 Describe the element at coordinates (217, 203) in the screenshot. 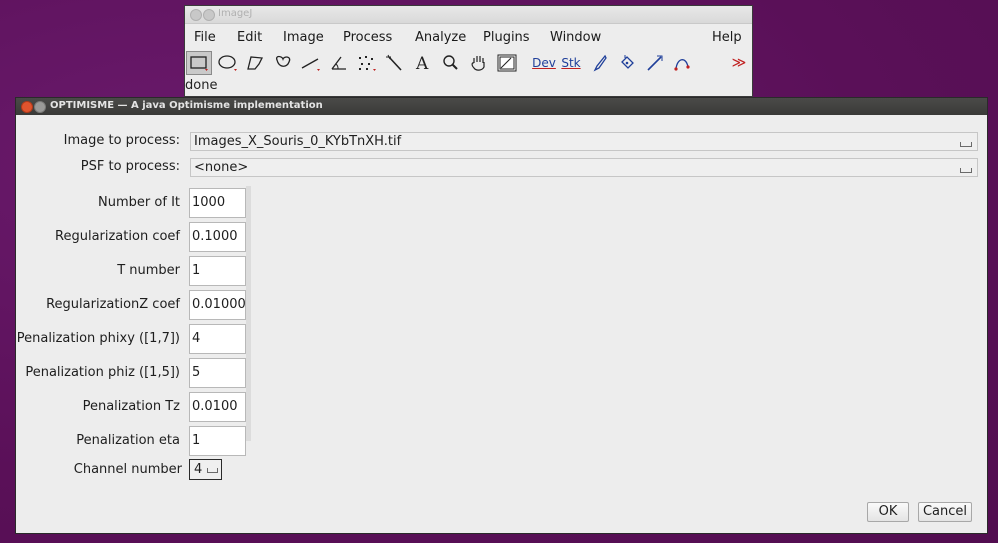

I see `number-of-it-input: 1000` at that location.